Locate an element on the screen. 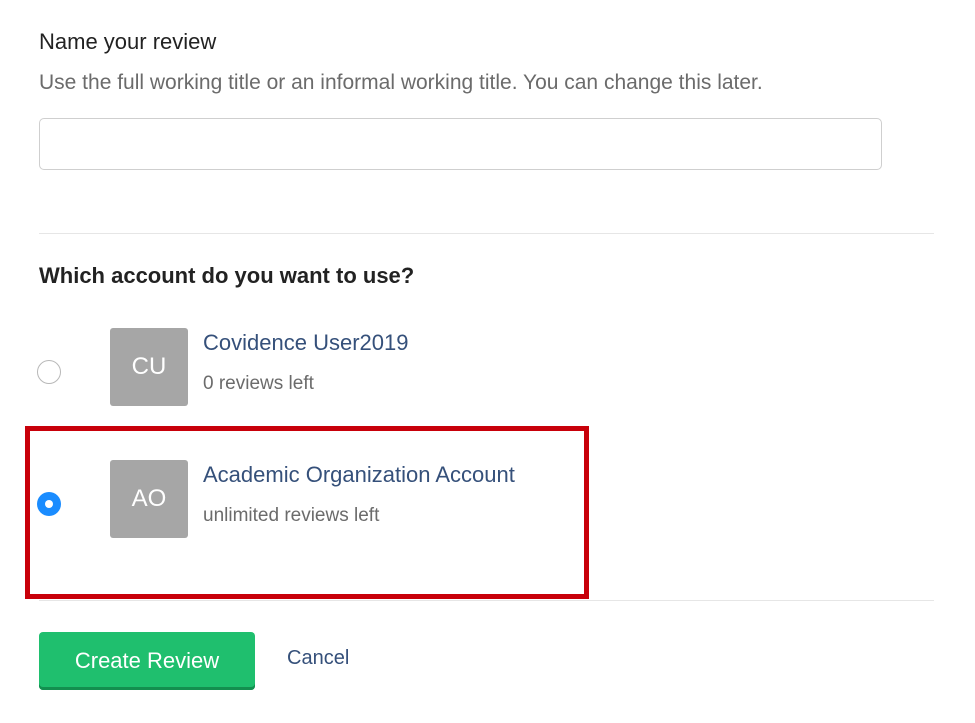  account-question: Which account do you want to use? is located at coordinates (227, 275).